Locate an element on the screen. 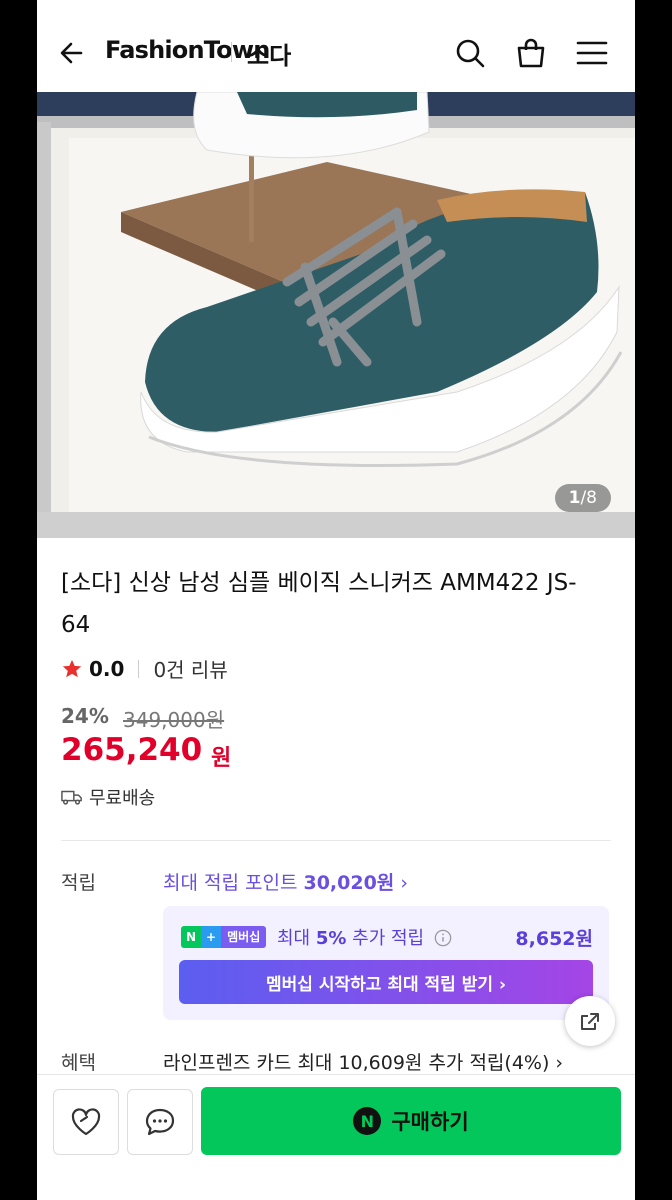 This screenshot has height=1200, width=672. membership-amount: 8,652원 is located at coordinates (554, 939).